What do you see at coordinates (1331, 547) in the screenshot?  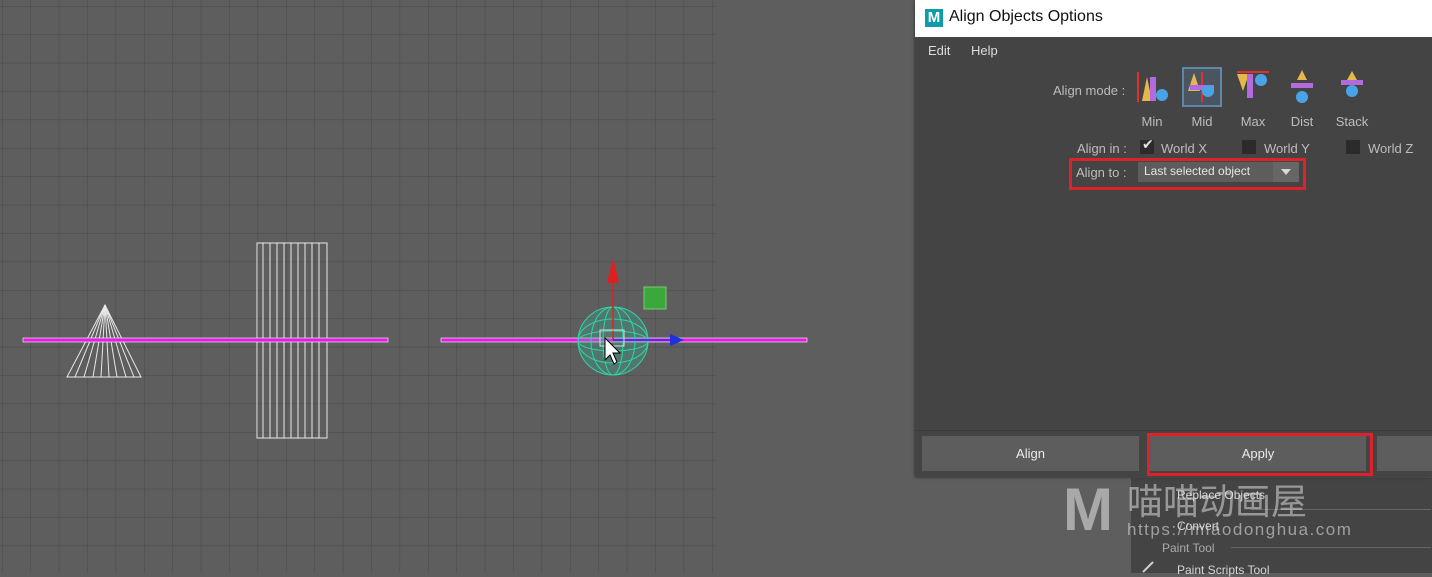 I see `menu-divider` at bounding box center [1331, 547].